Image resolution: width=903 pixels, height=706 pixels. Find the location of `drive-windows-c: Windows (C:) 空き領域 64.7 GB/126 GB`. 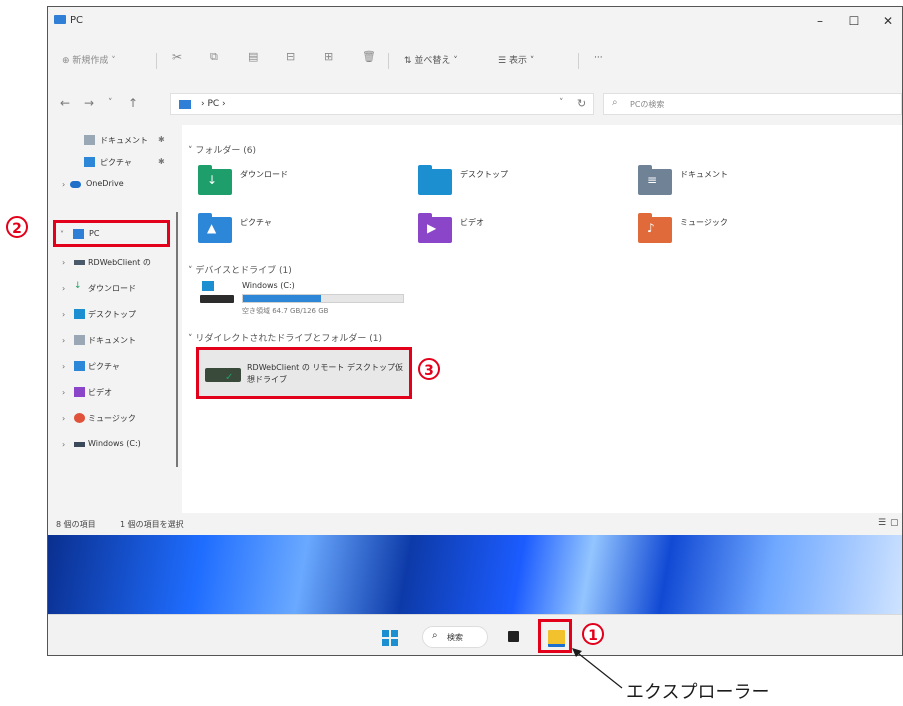

drive-windows-c: Windows (C:) 空き領域 64.7 GB/126 GB is located at coordinates (308, 301).